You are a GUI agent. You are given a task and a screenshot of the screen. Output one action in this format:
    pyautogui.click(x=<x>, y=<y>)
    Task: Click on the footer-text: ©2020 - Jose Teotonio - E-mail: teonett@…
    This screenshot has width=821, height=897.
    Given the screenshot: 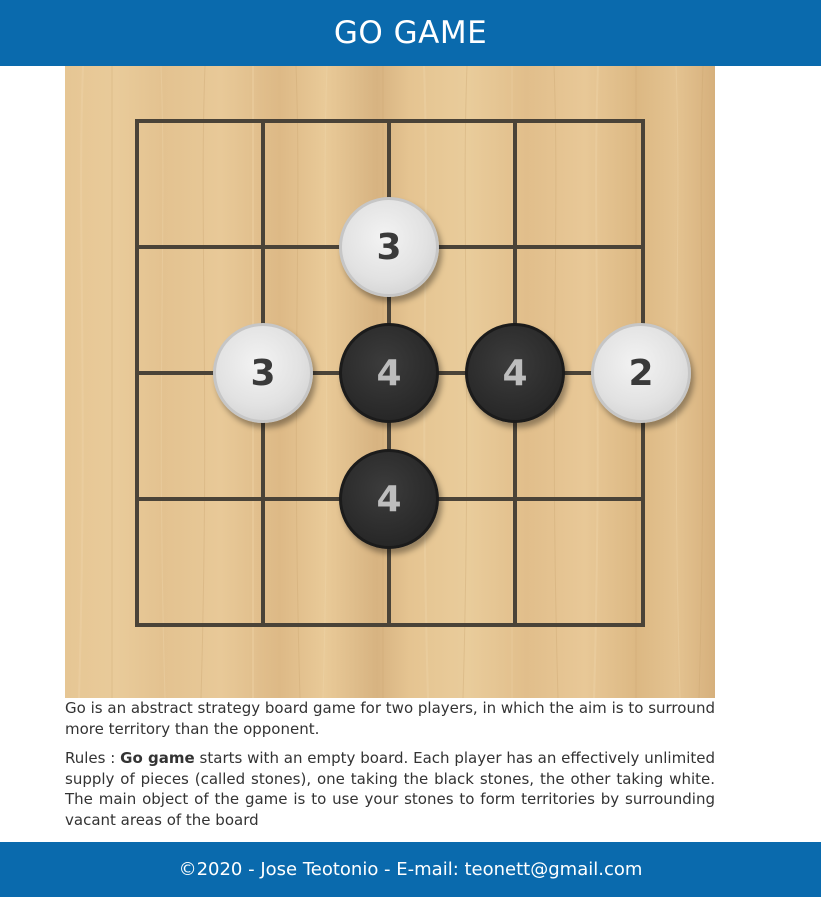 What is the action you would take?
    pyautogui.click(x=410, y=869)
    